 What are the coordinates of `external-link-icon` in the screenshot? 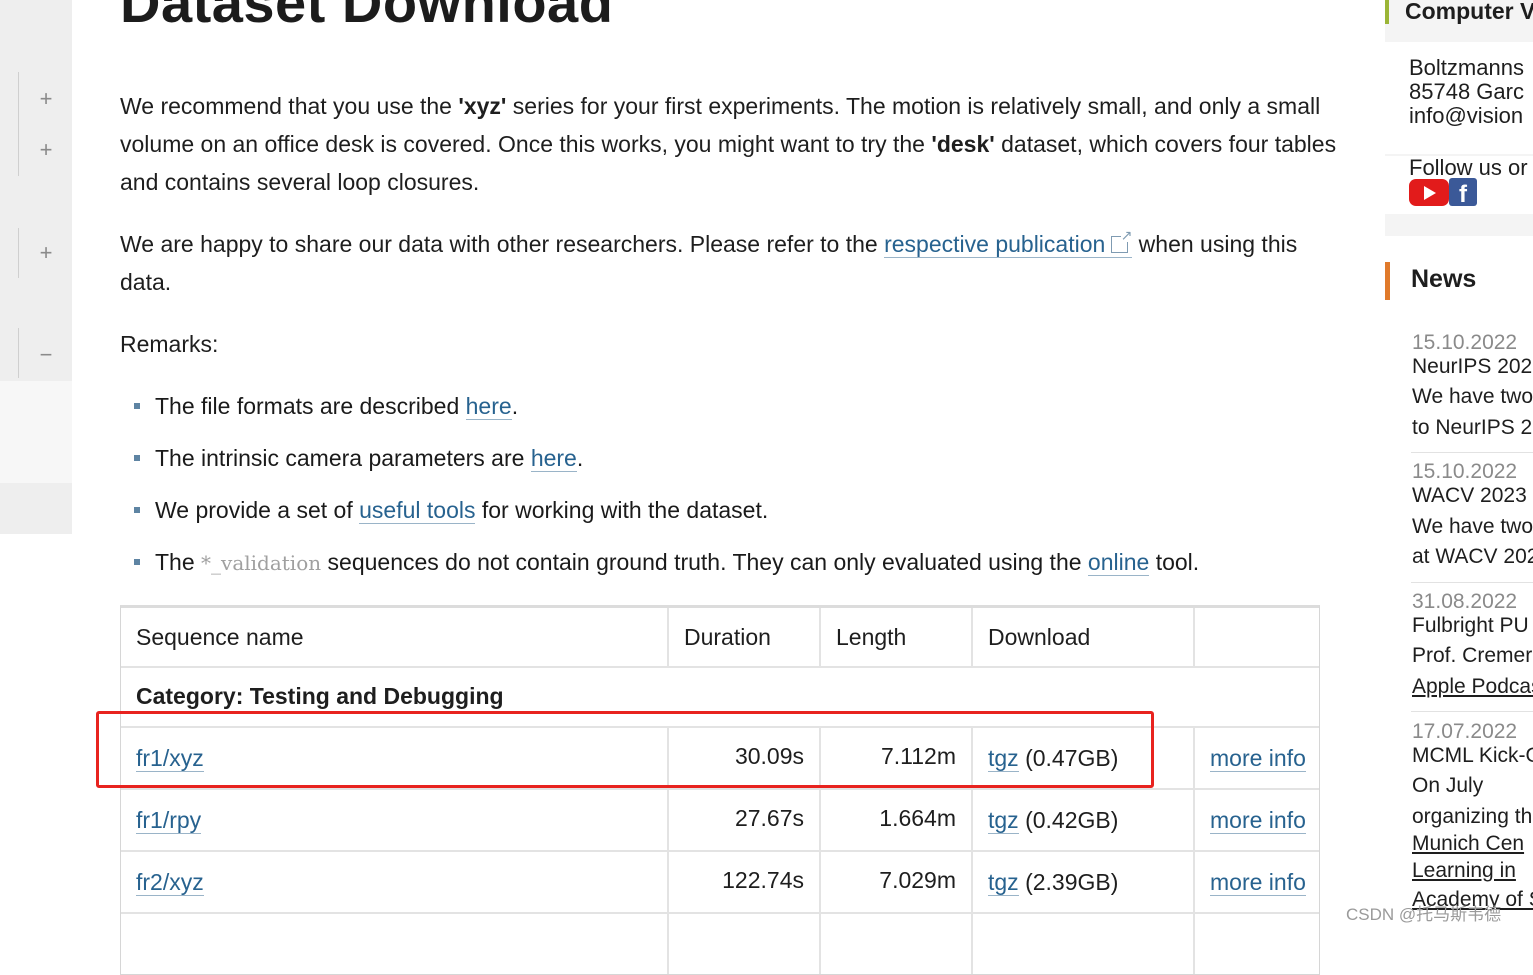 It's located at (1122, 240).